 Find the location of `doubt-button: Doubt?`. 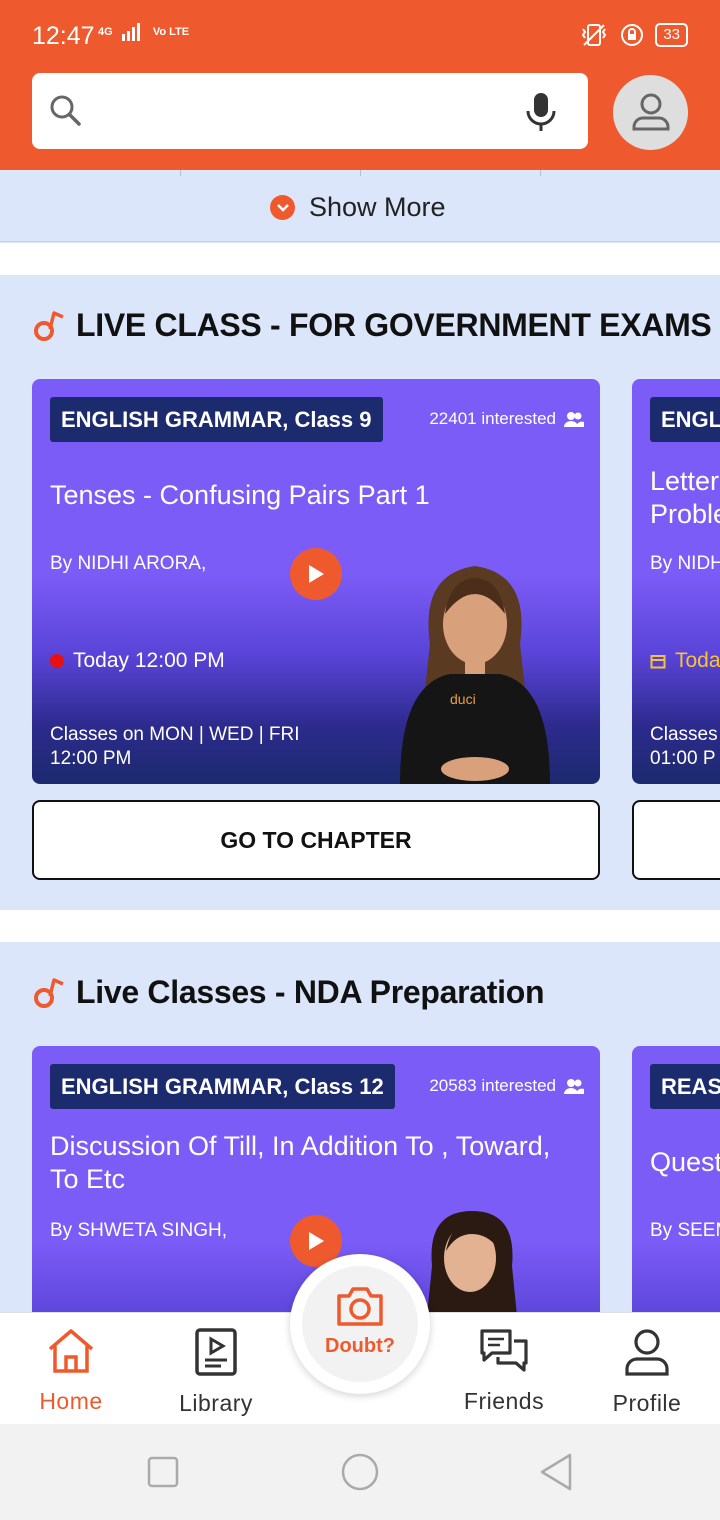

doubt-button: Doubt? is located at coordinates (360, 1324).